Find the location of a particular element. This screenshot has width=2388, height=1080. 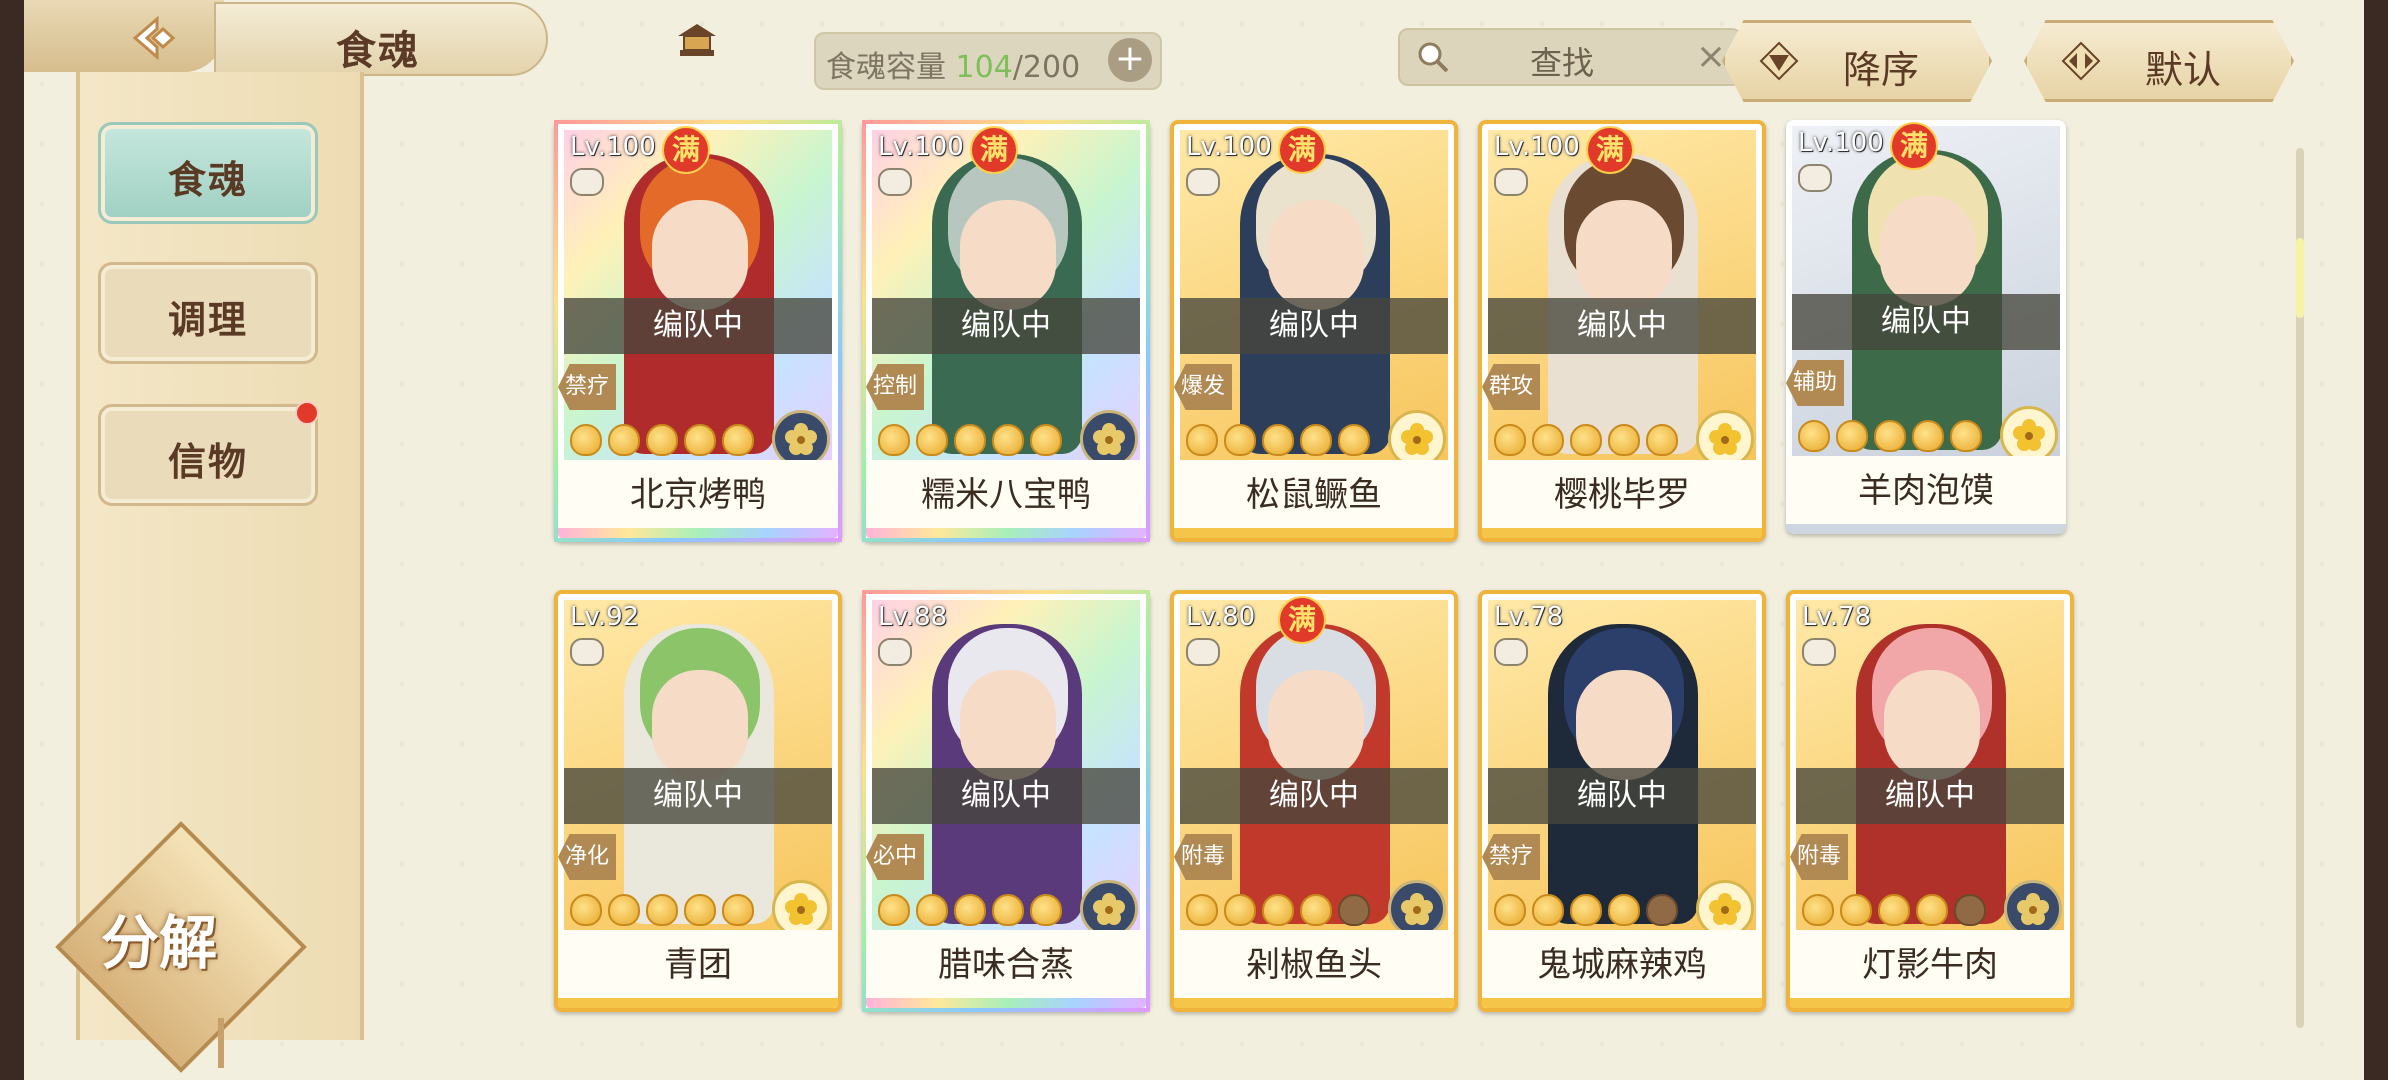

food-soul-card: Lv.100 满编队中 辅助 羊肉泡馍 is located at coordinates (1926, 327).